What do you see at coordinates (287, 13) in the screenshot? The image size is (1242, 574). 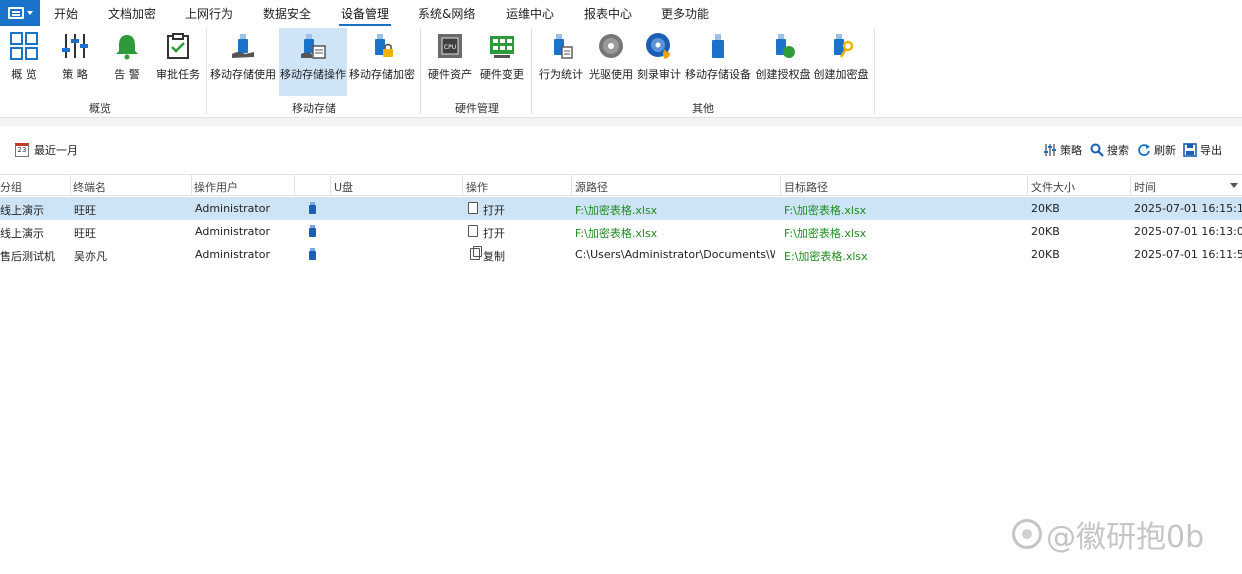 I see `menu-item-data-security: 数据安全` at bounding box center [287, 13].